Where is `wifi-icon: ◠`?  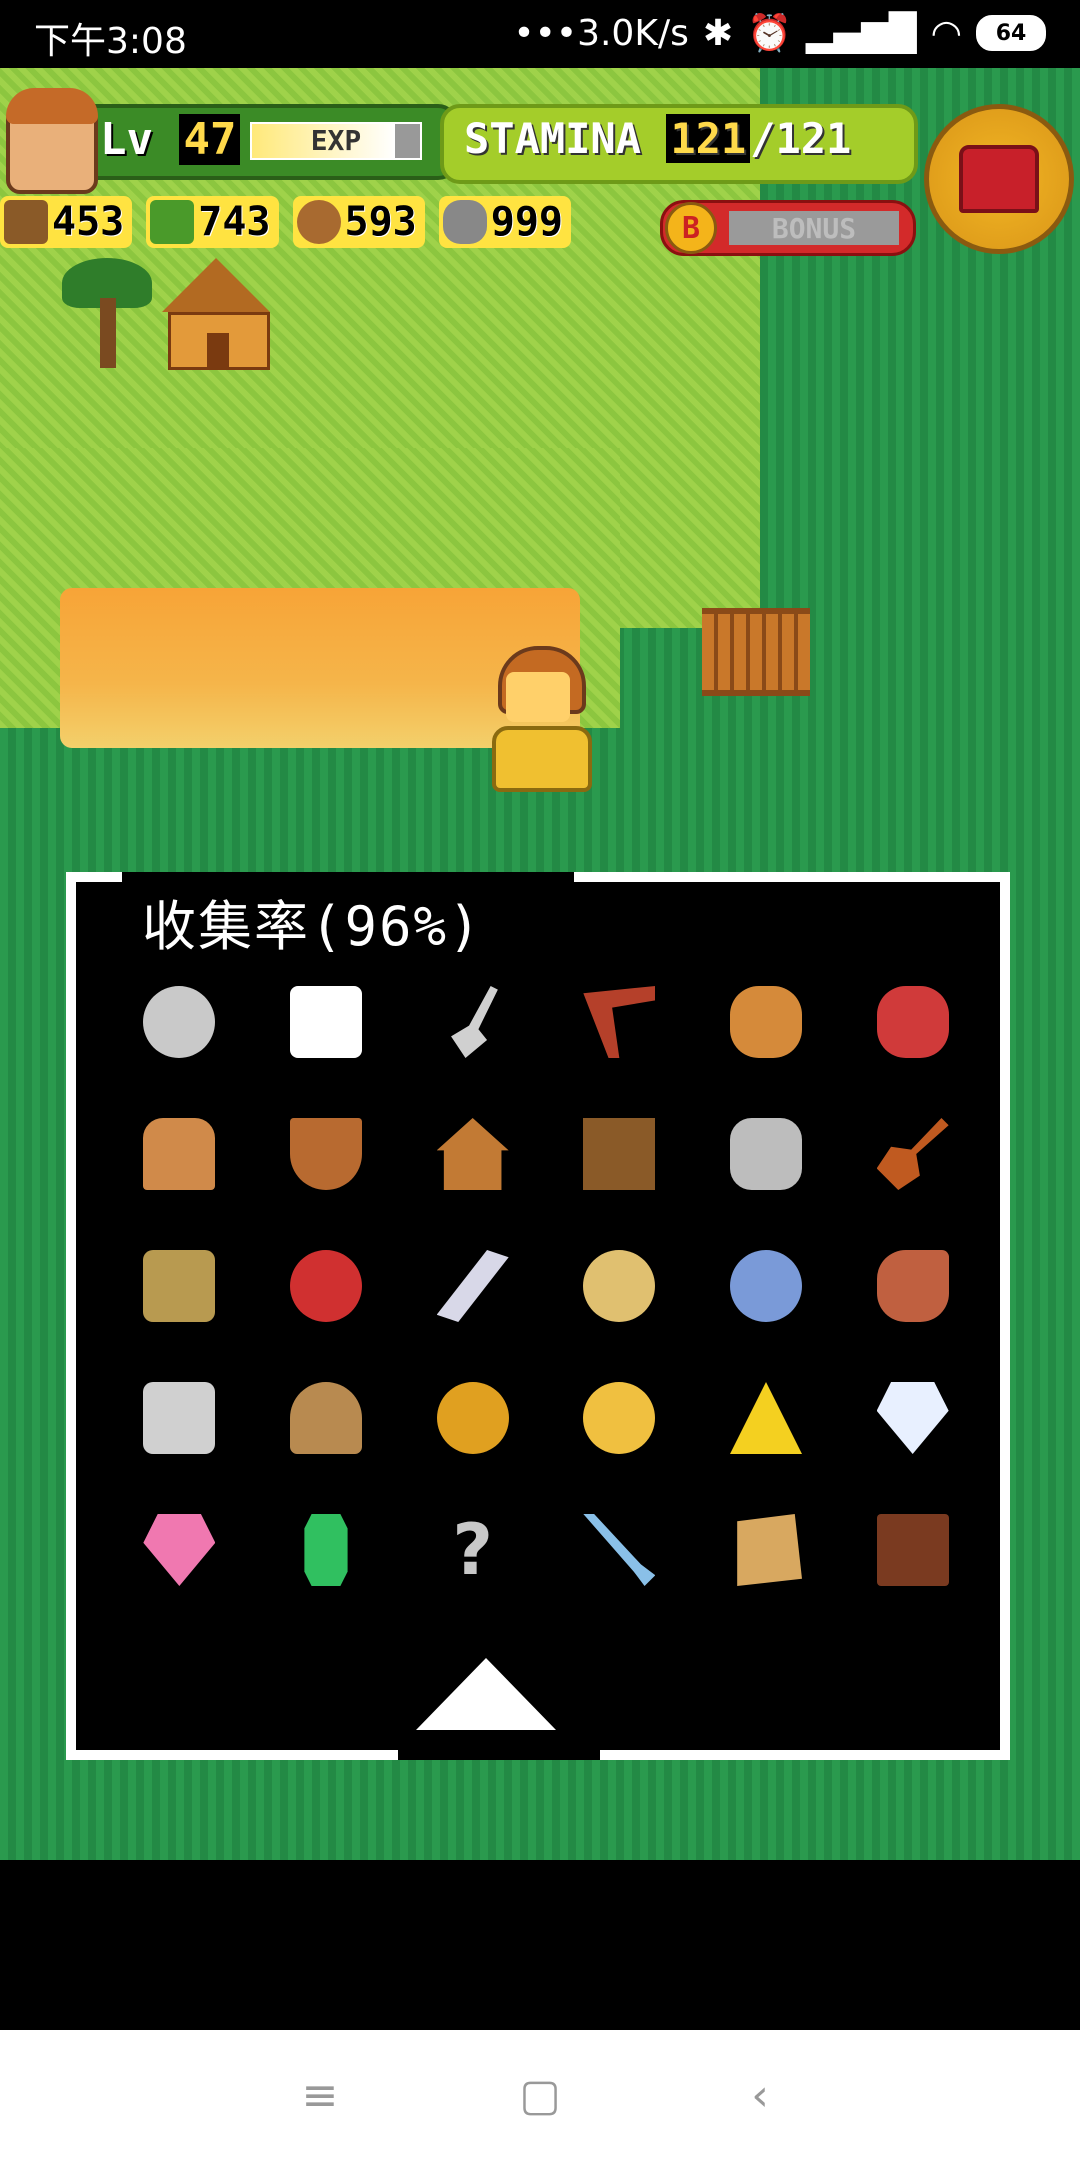 wifi-icon: ◠ is located at coordinates (946, 33).